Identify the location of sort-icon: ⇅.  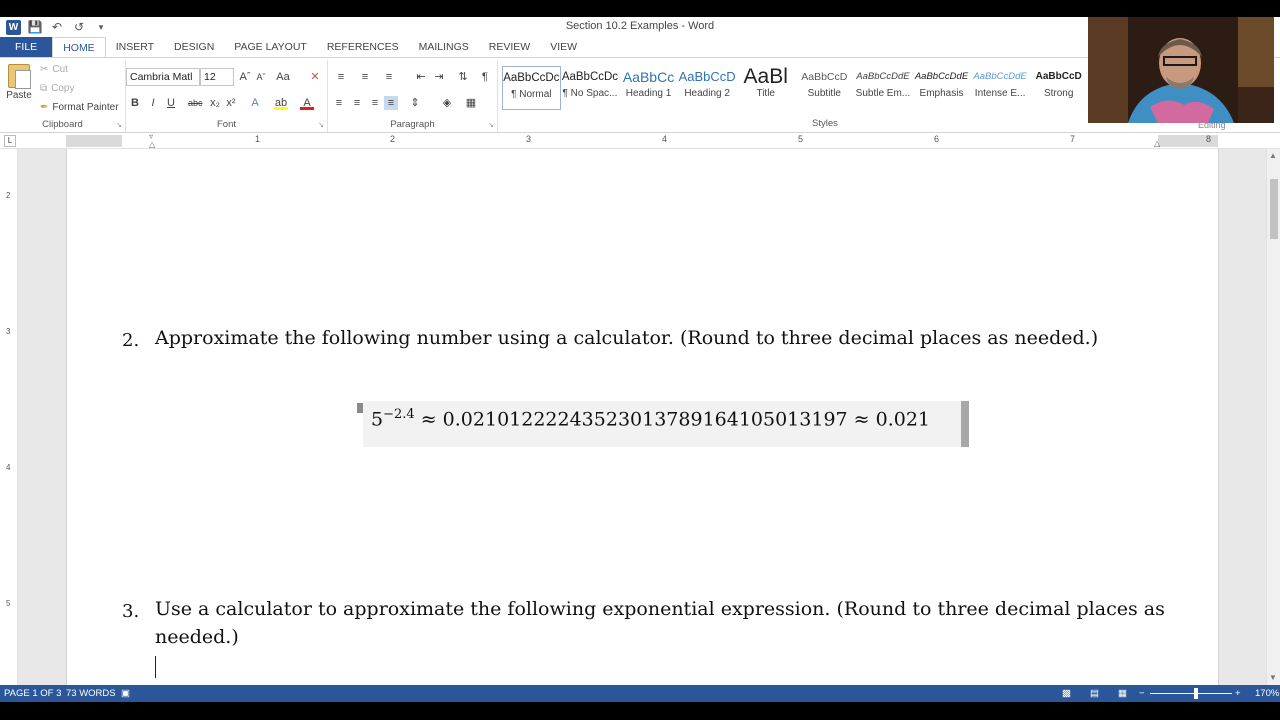
(463, 77).